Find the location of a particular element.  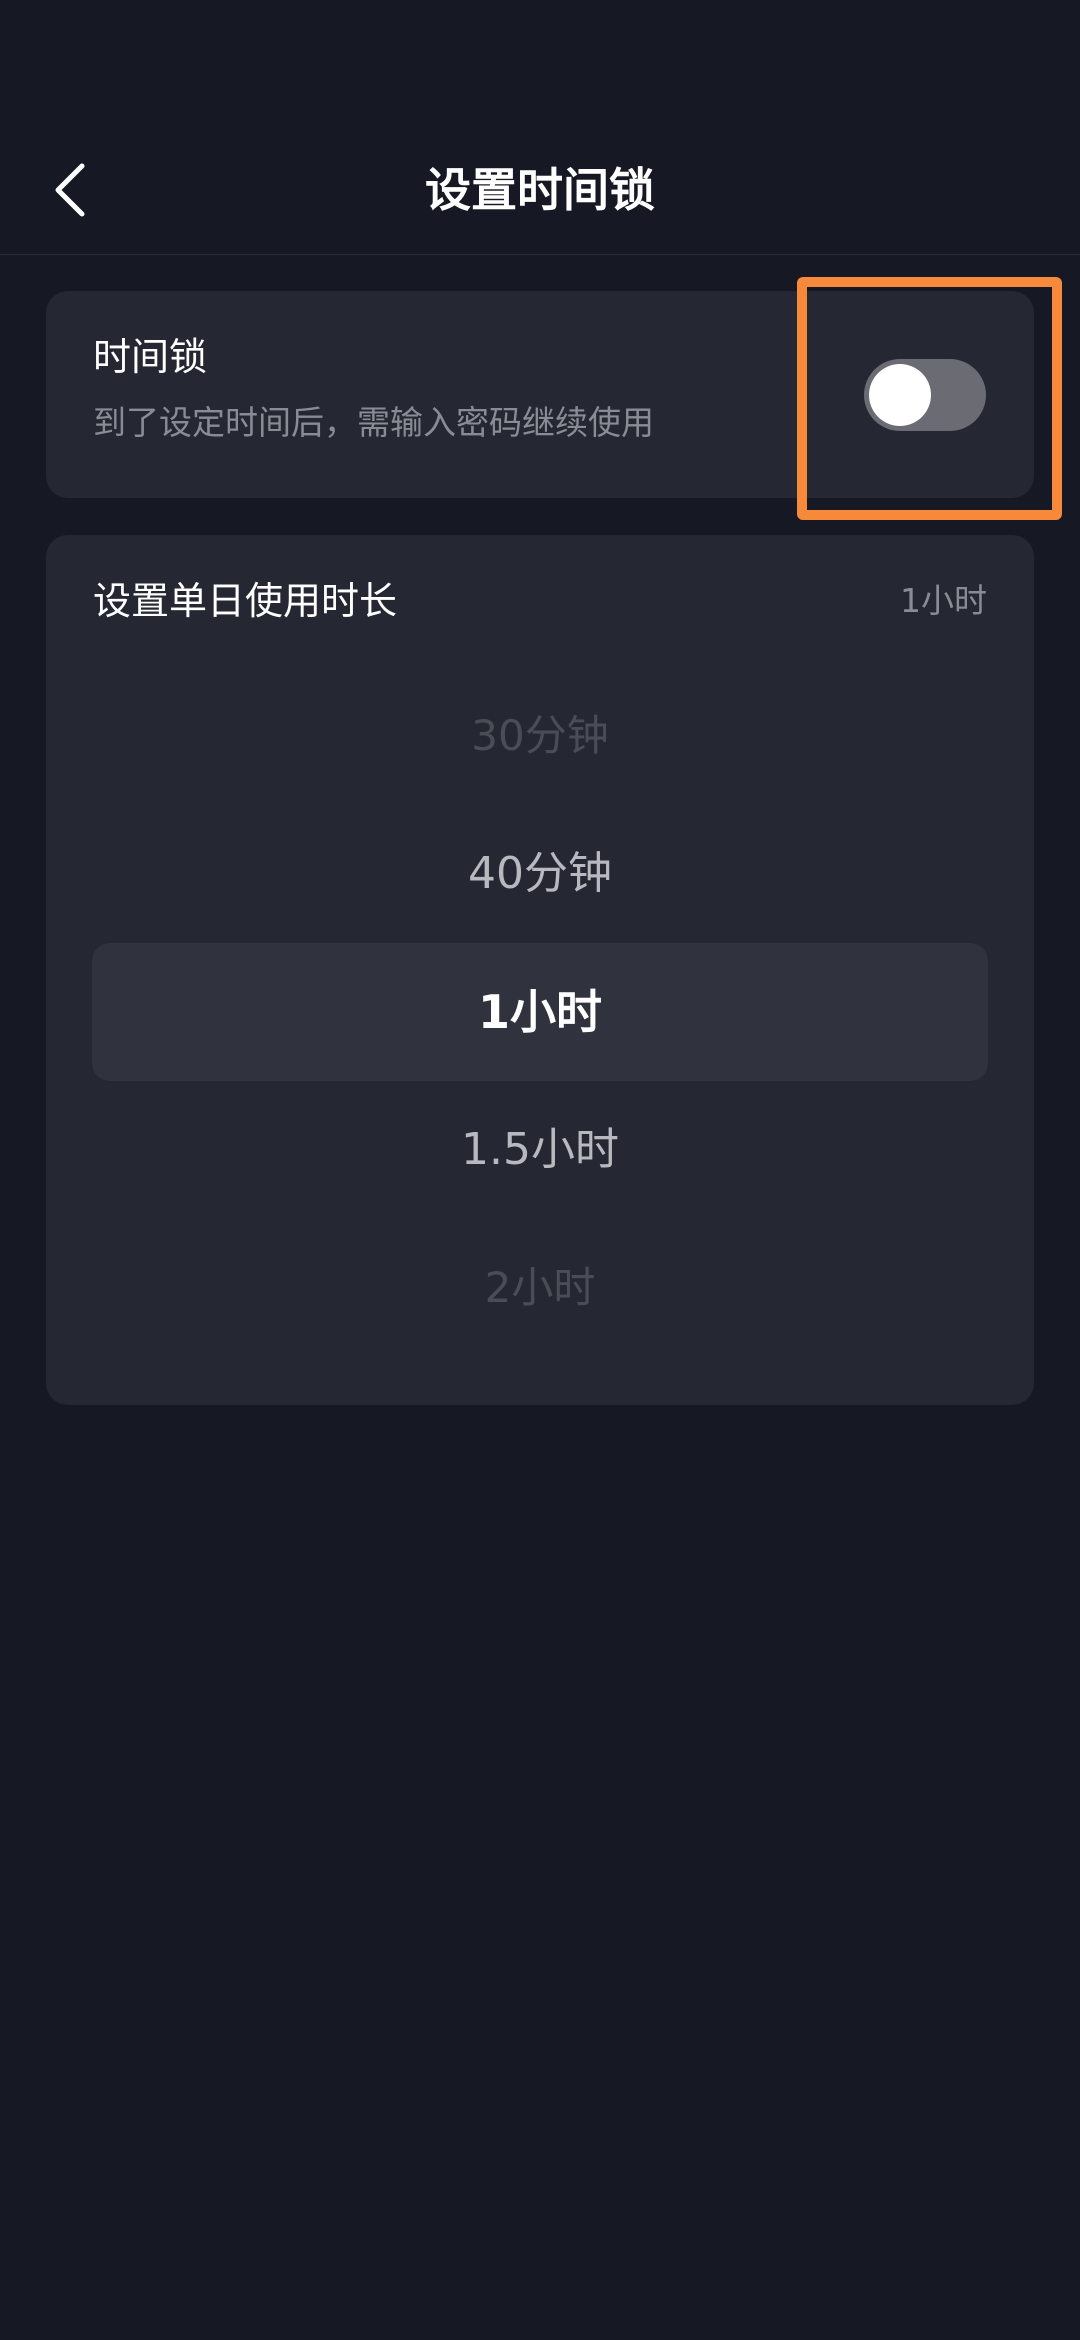

duration-title: 设置单日使用时长 is located at coordinates (245, 601).